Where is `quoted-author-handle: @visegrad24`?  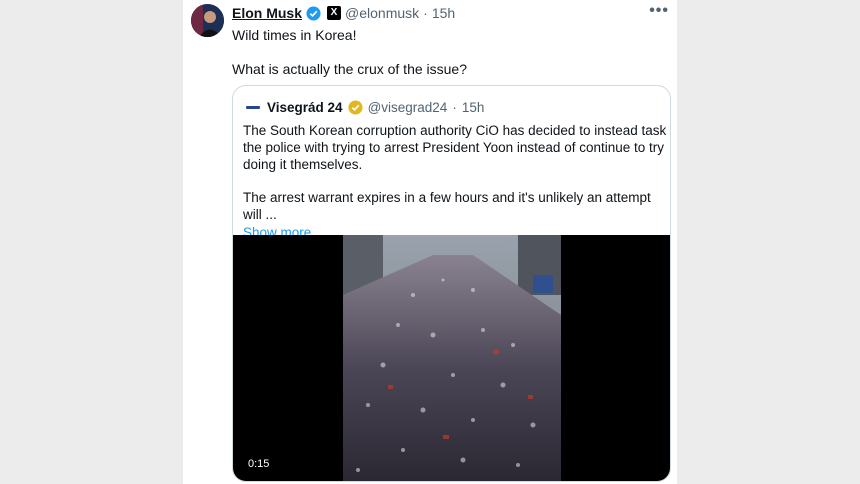
quoted-author-handle: @visegrad24 is located at coordinates (407, 107).